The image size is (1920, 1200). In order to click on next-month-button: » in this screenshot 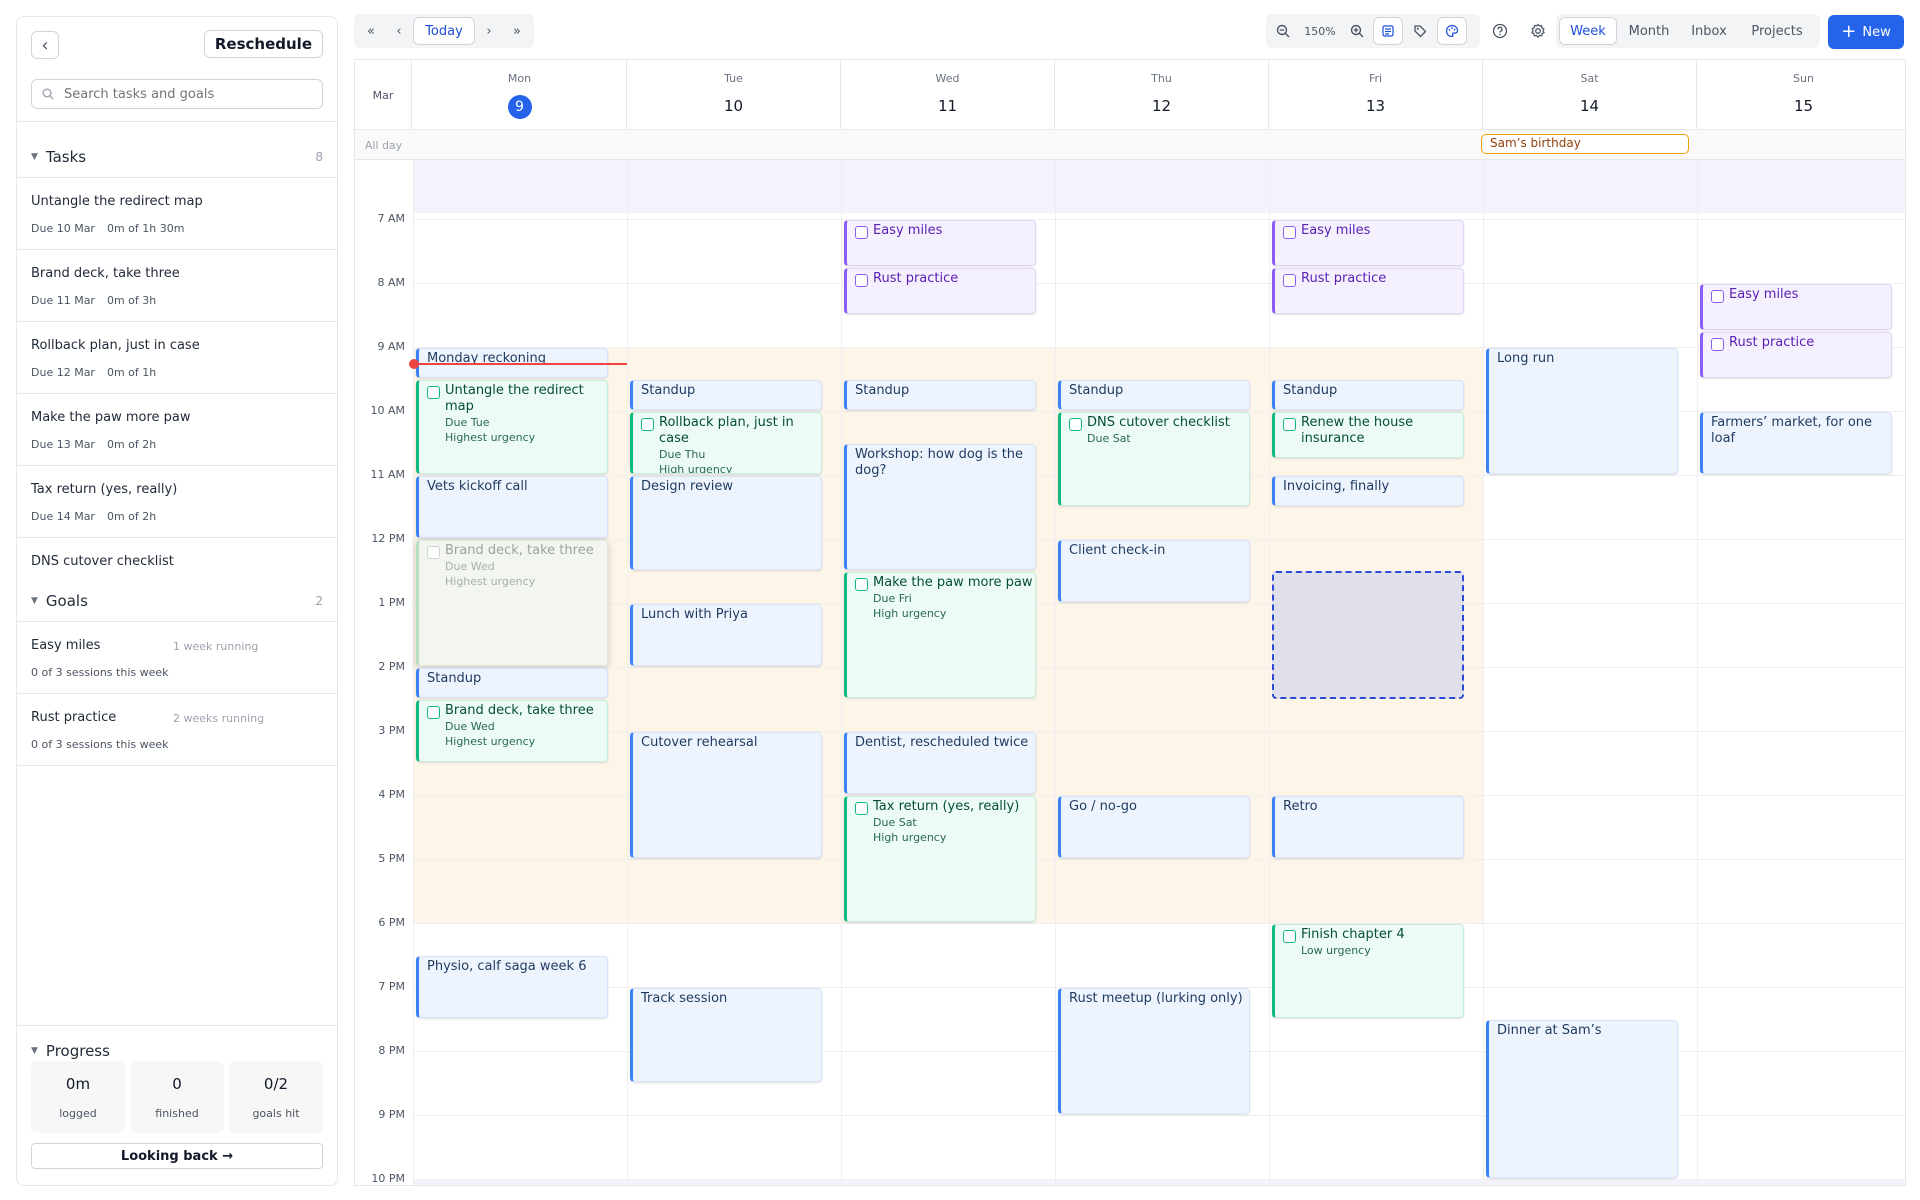, I will do `click(517, 31)`.